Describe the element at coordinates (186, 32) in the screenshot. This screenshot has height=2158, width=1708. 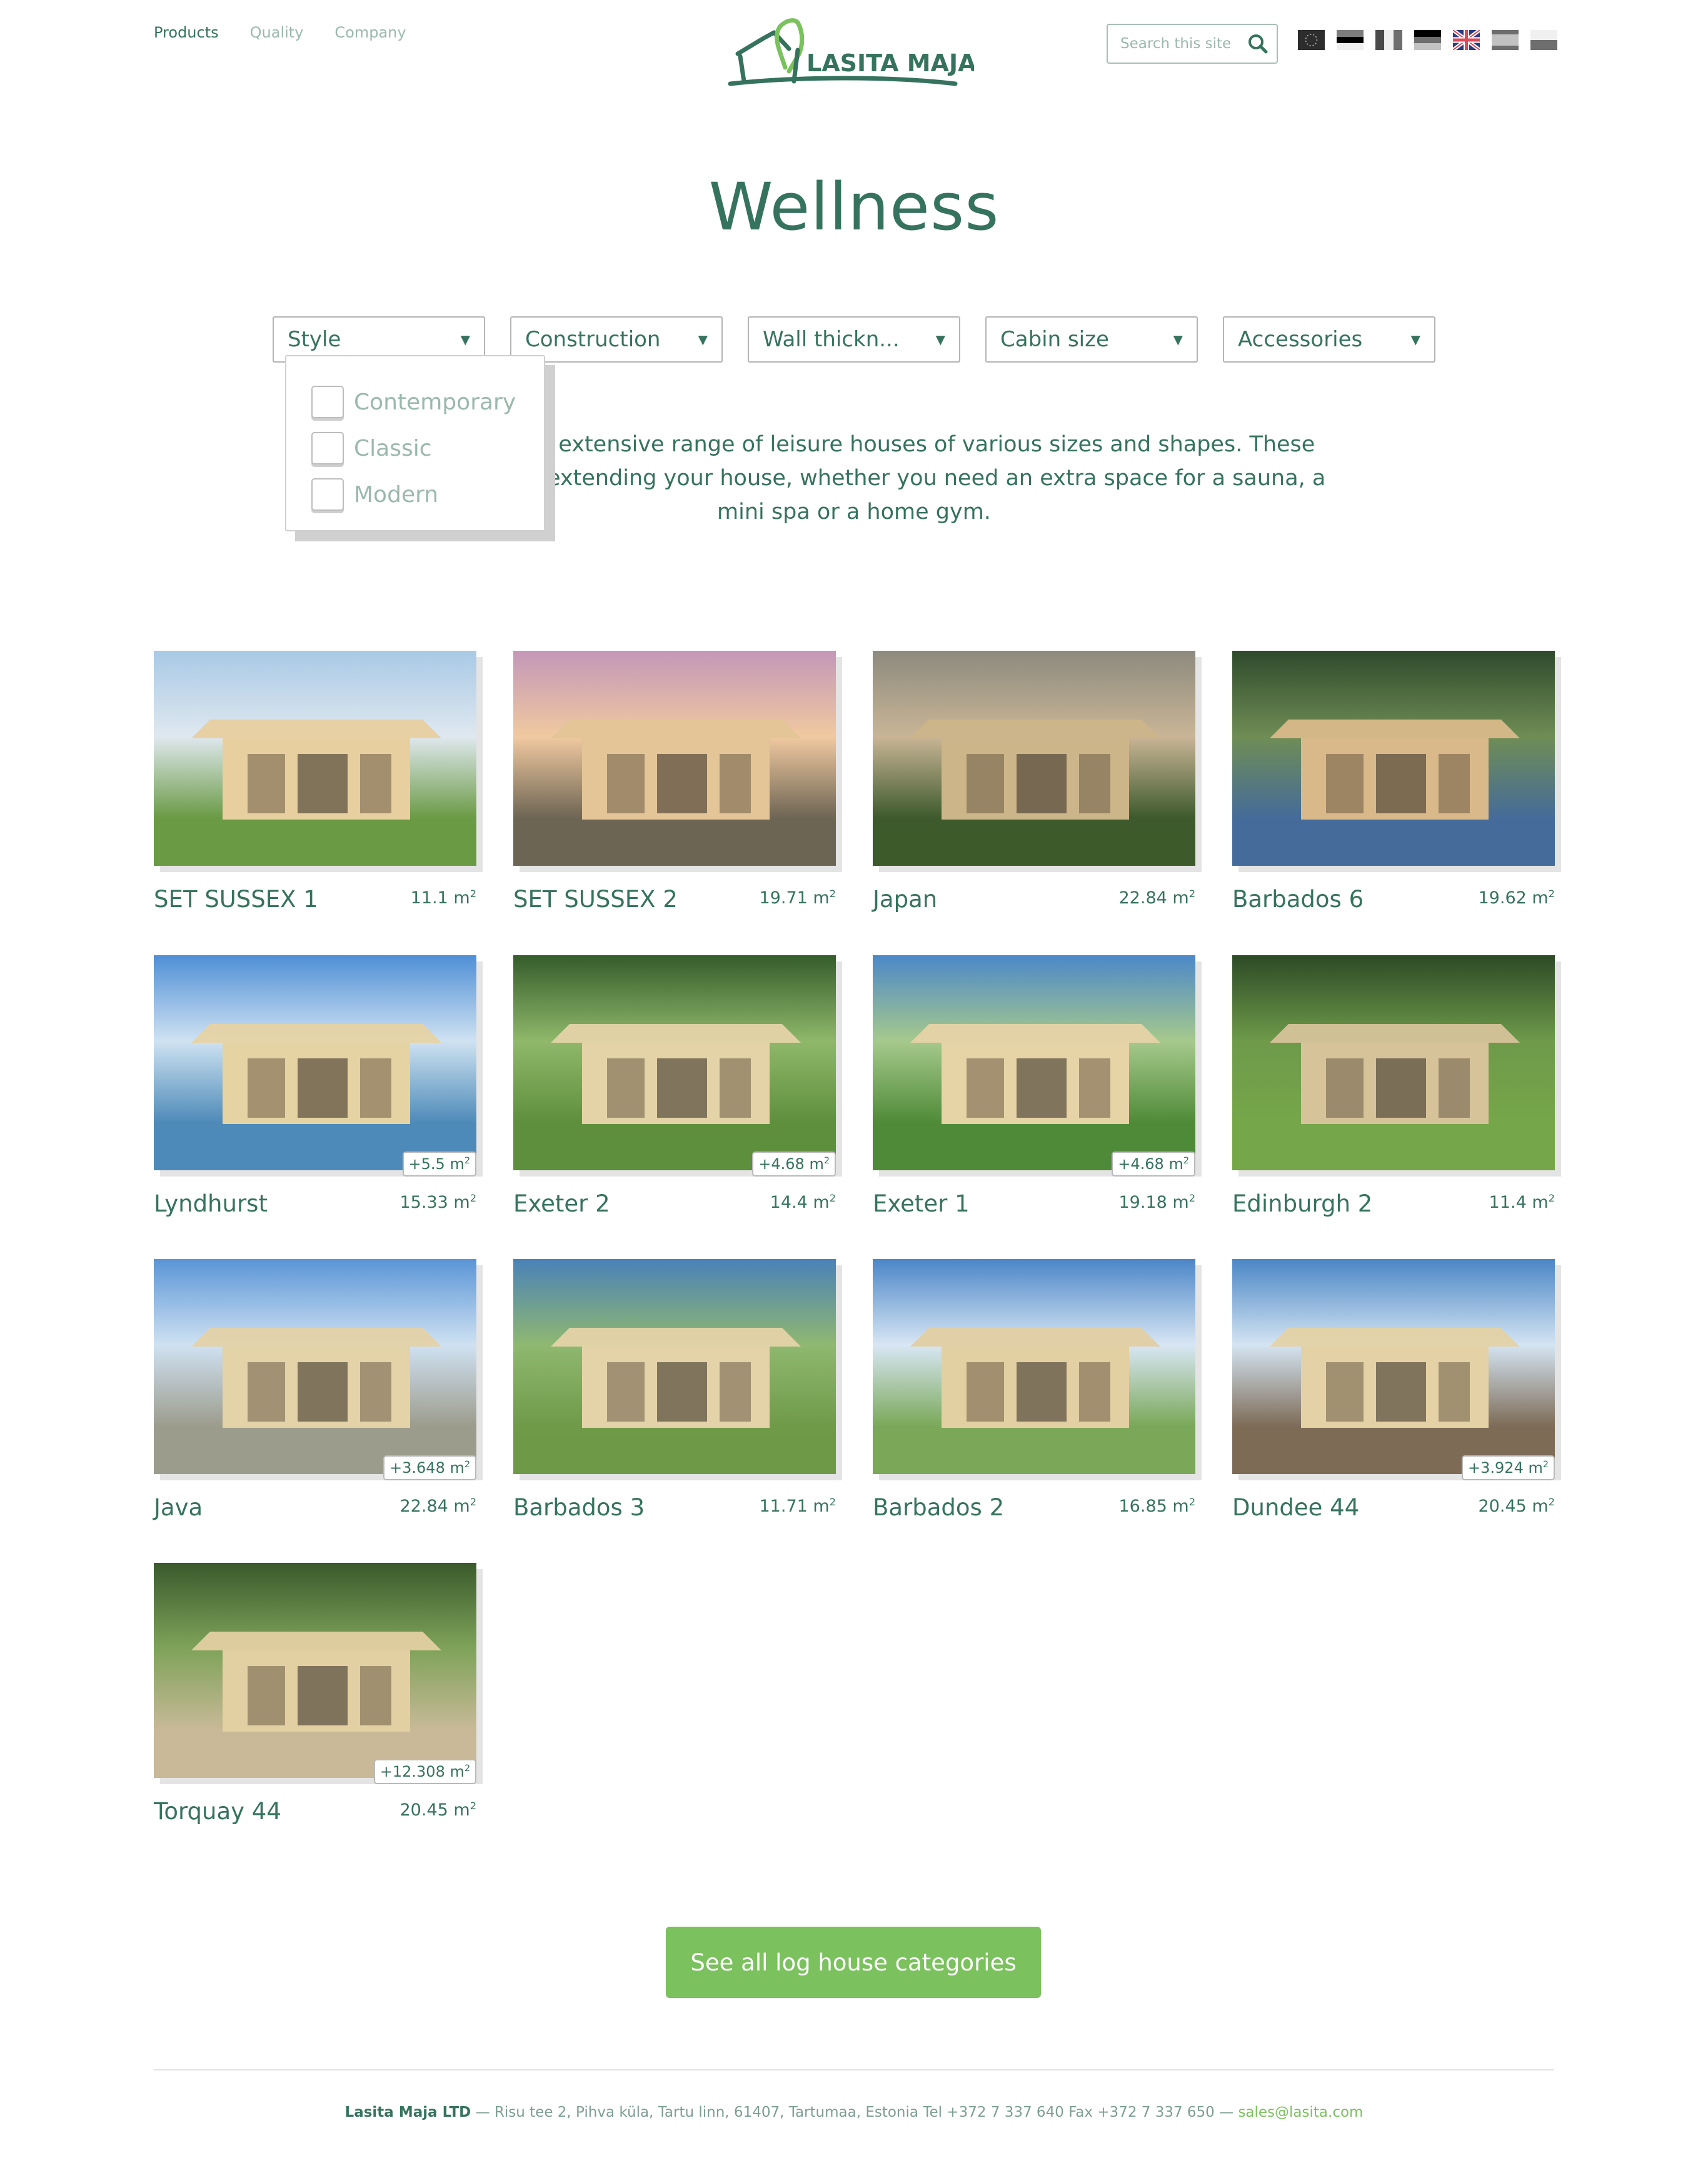
I see `nav-products: Products` at that location.